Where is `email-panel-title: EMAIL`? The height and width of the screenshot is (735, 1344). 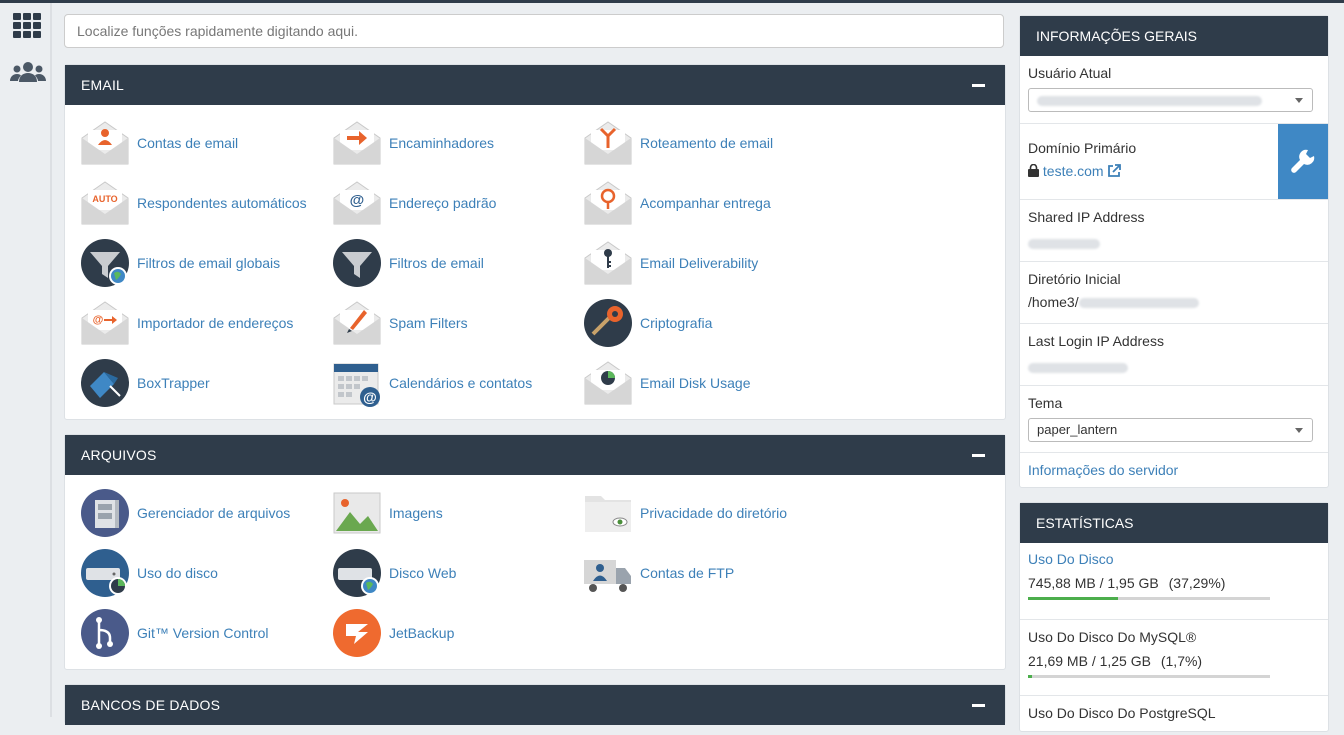
email-panel-title: EMAIL is located at coordinates (103, 85).